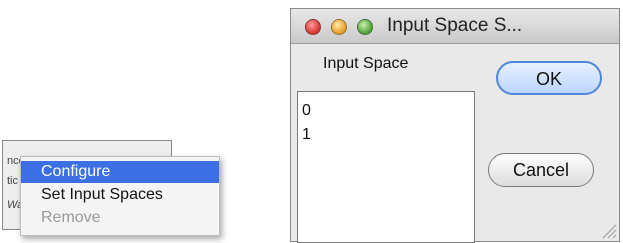 The height and width of the screenshot is (243, 623). Describe the element at coordinates (609, 231) in the screenshot. I see `resize-grip-icon` at that location.